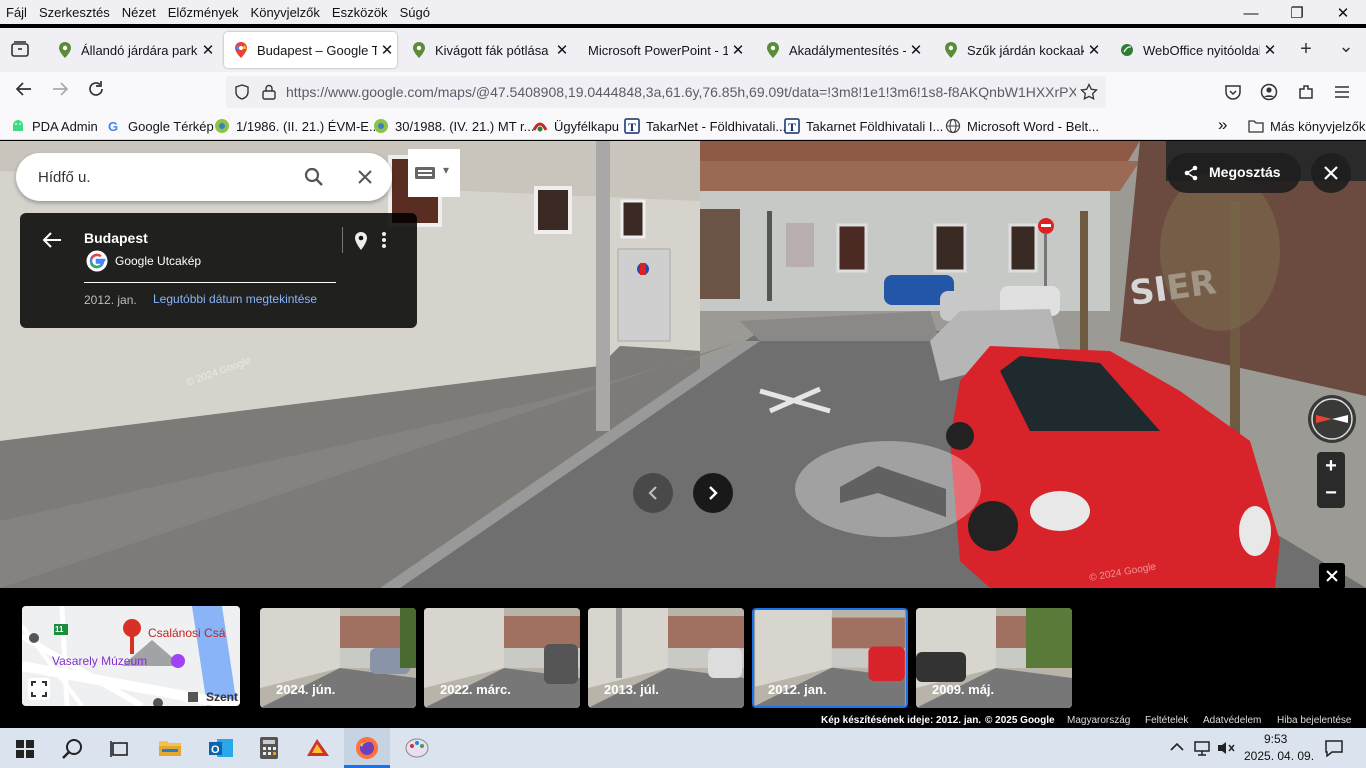 The width and height of the screenshot is (1366, 768). What do you see at coordinates (1318, 126) in the screenshot?
I see `other-bookmarks-label: Más könyvjelzők` at bounding box center [1318, 126].